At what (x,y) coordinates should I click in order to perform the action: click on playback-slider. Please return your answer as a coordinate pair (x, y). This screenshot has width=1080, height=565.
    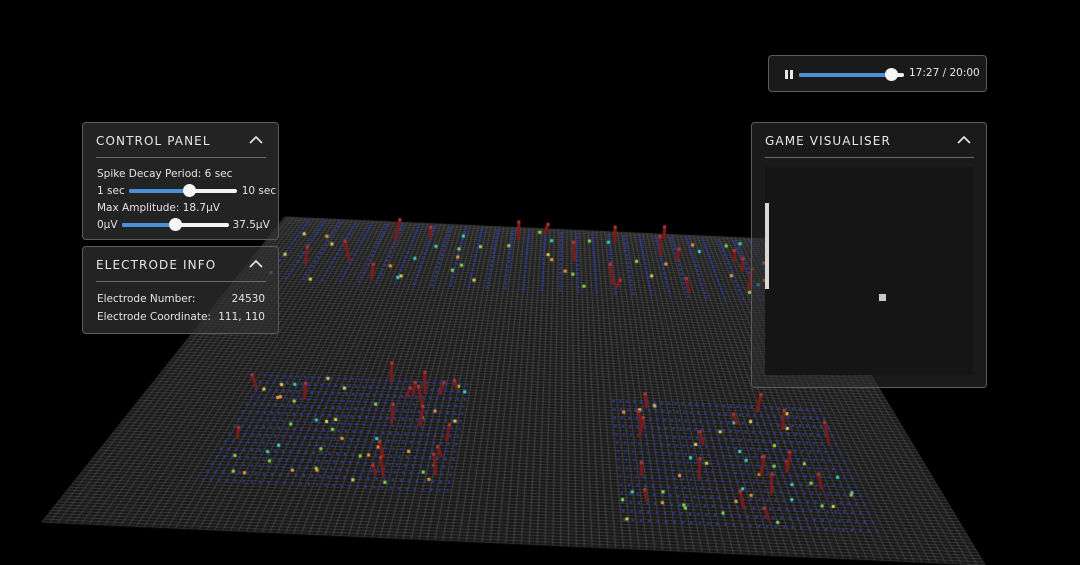
    Looking at the image, I should click on (851, 74).